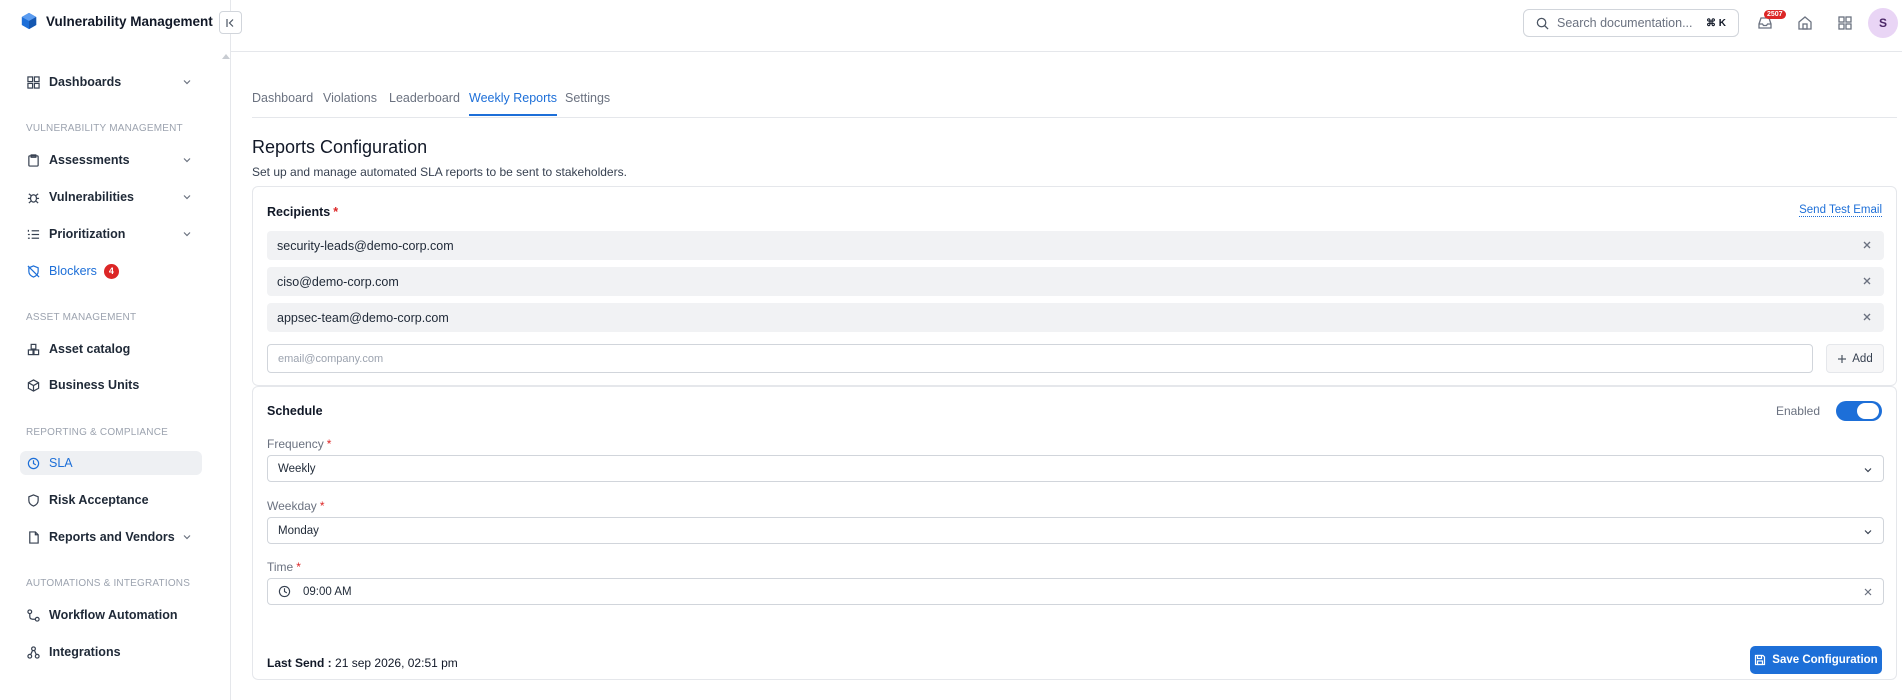  I want to click on sidebar-item-prioritization: Prioritization, so click(111, 234).